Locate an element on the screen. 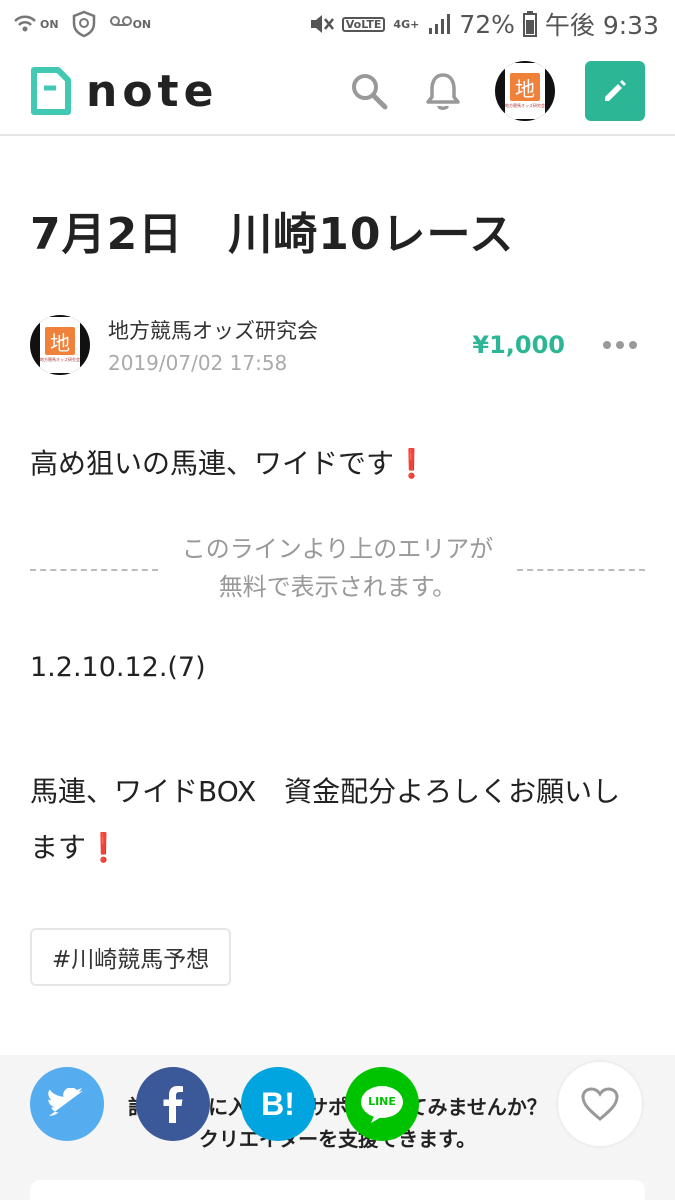 This screenshot has height=1200, width=675. note-logo: note is located at coordinates (124, 91).